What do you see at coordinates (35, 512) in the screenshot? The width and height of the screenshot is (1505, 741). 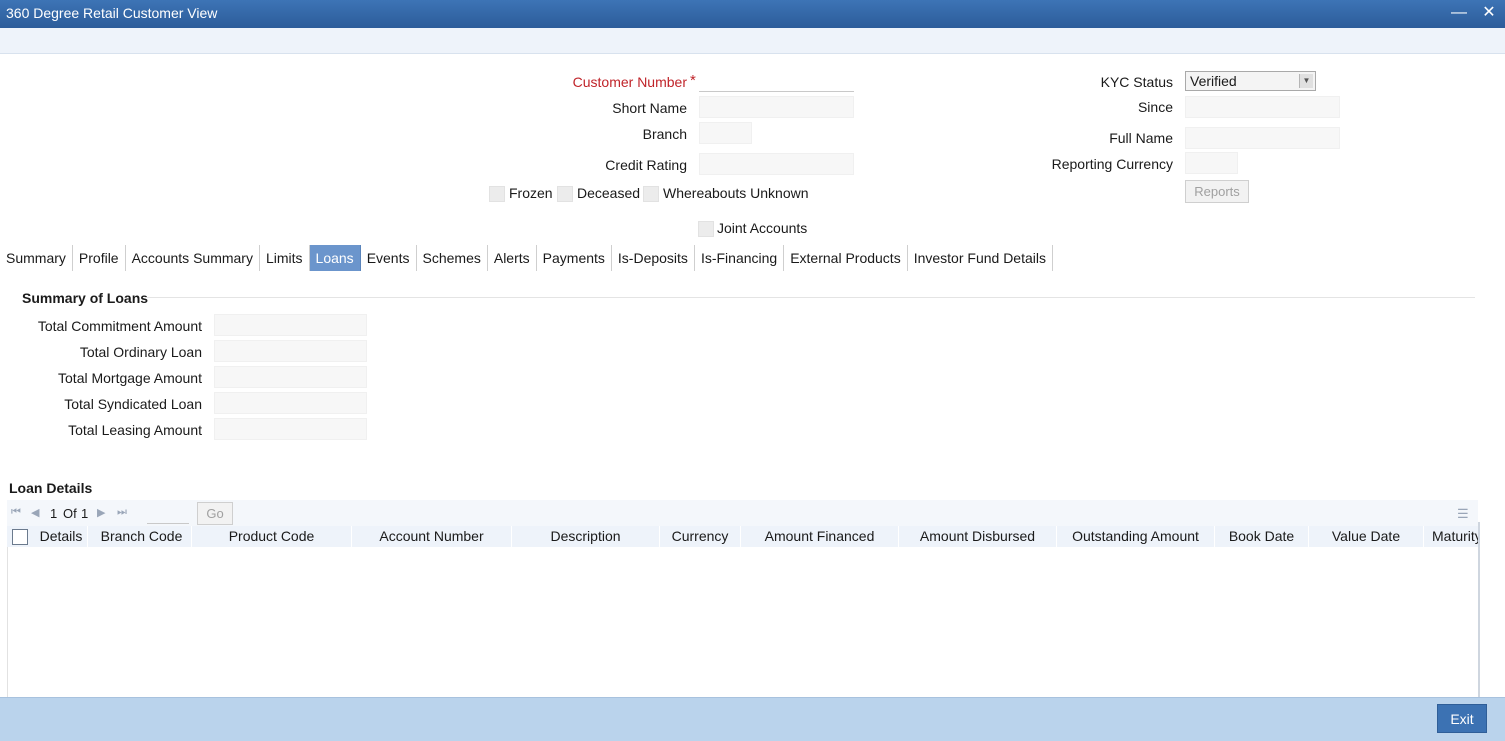 I see `previous-page-icon: ◀` at bounding box center [35, 512].